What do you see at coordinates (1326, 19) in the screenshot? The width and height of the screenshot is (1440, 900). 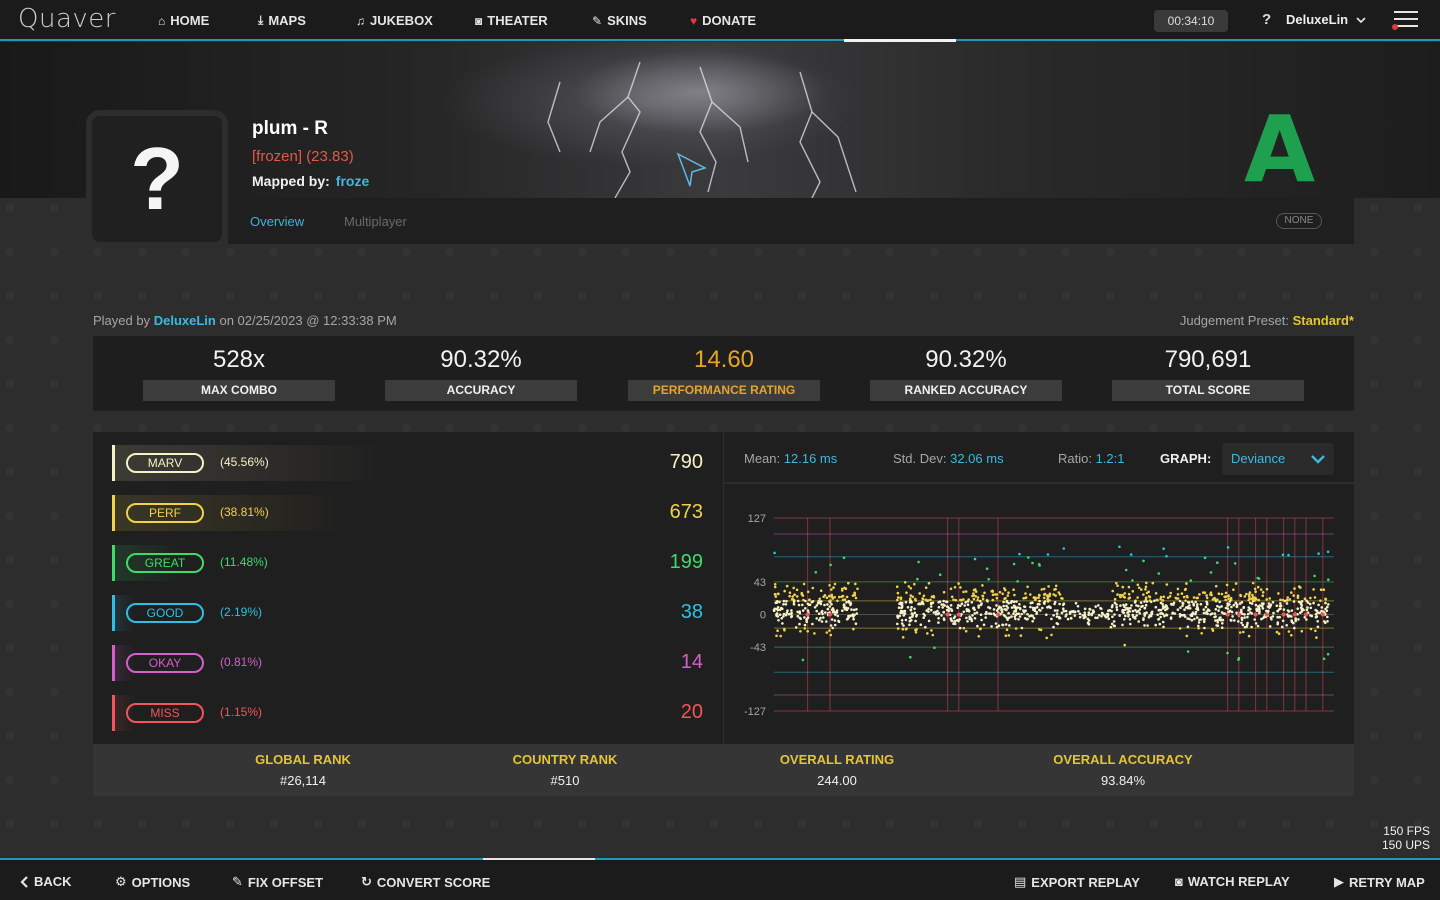 I see `user-menu: DeluxeLin` at bounding box center [1326, 19].